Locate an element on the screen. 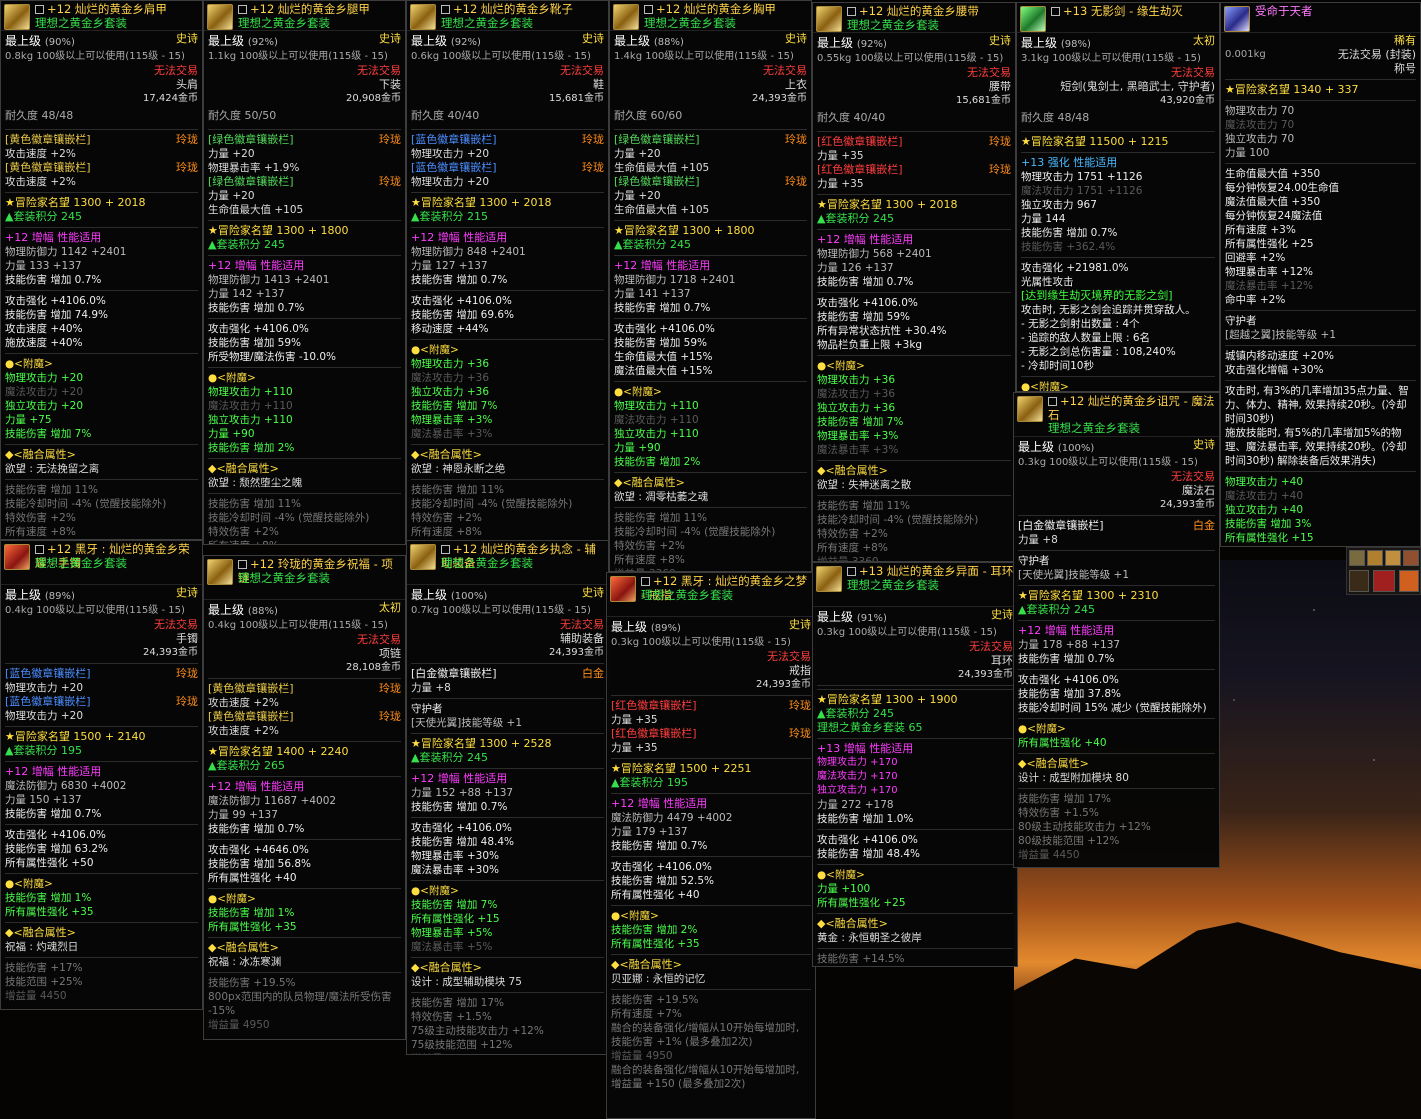  title-line-left: 回避率 +2% is located at coordinates (1255, 258).